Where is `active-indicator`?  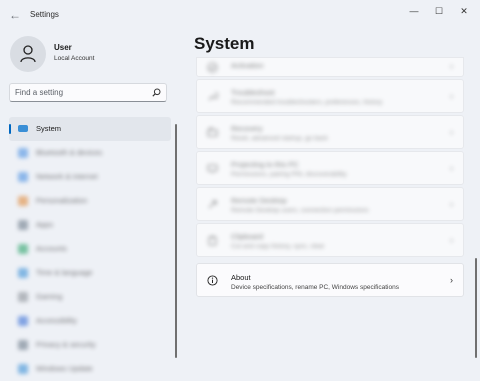 active-indicator is located at coordinates (10, 129).